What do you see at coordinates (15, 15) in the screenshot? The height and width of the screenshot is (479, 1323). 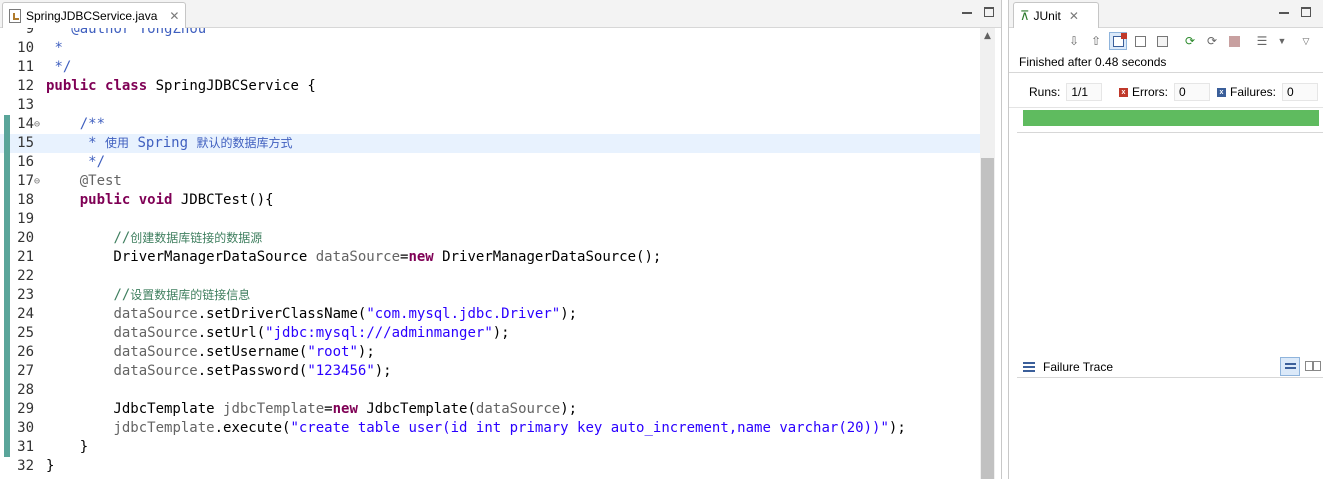 I see `java-file-icon` at bounding box center [15, 15].